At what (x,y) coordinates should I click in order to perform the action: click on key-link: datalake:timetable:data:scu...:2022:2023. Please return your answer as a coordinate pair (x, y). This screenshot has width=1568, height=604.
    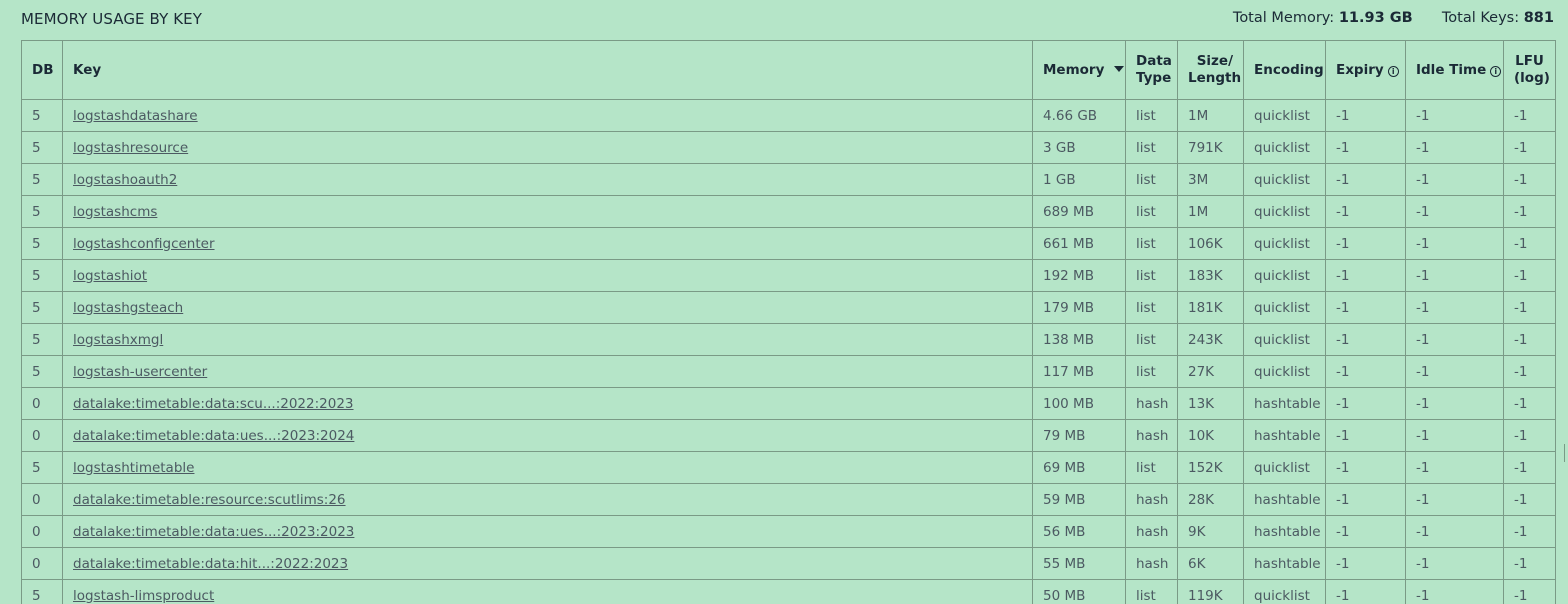
    Looking at the image, I should click on (213, 404).